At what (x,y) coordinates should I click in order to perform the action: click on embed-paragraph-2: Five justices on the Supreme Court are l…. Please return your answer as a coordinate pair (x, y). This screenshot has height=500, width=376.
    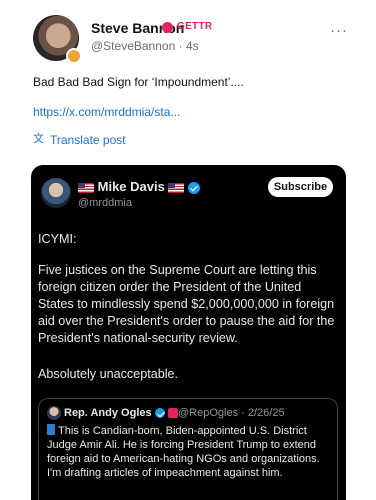
    Looking at the image, I should click on (186, 304).